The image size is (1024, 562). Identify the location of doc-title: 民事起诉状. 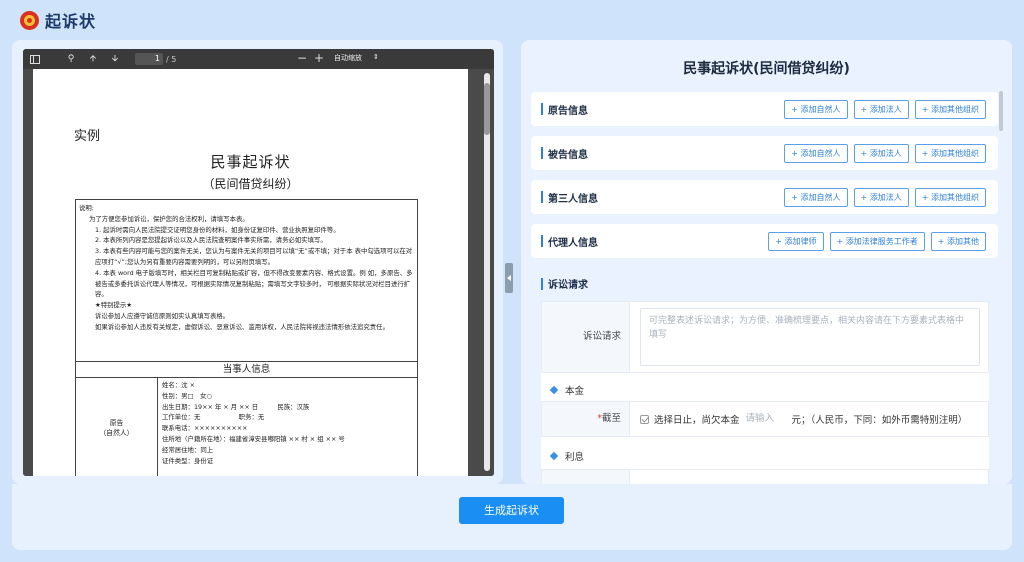
(250, 162).